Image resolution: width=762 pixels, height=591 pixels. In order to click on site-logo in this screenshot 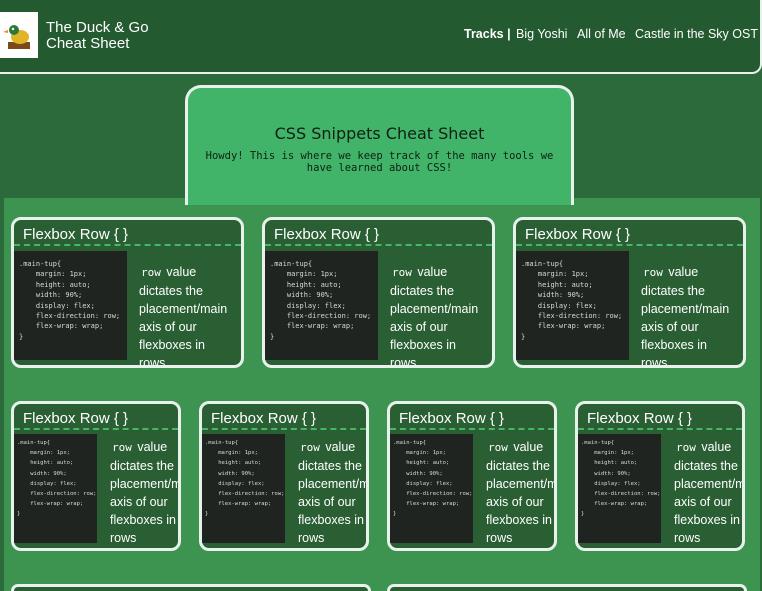, I will do `click(19, 35)`.